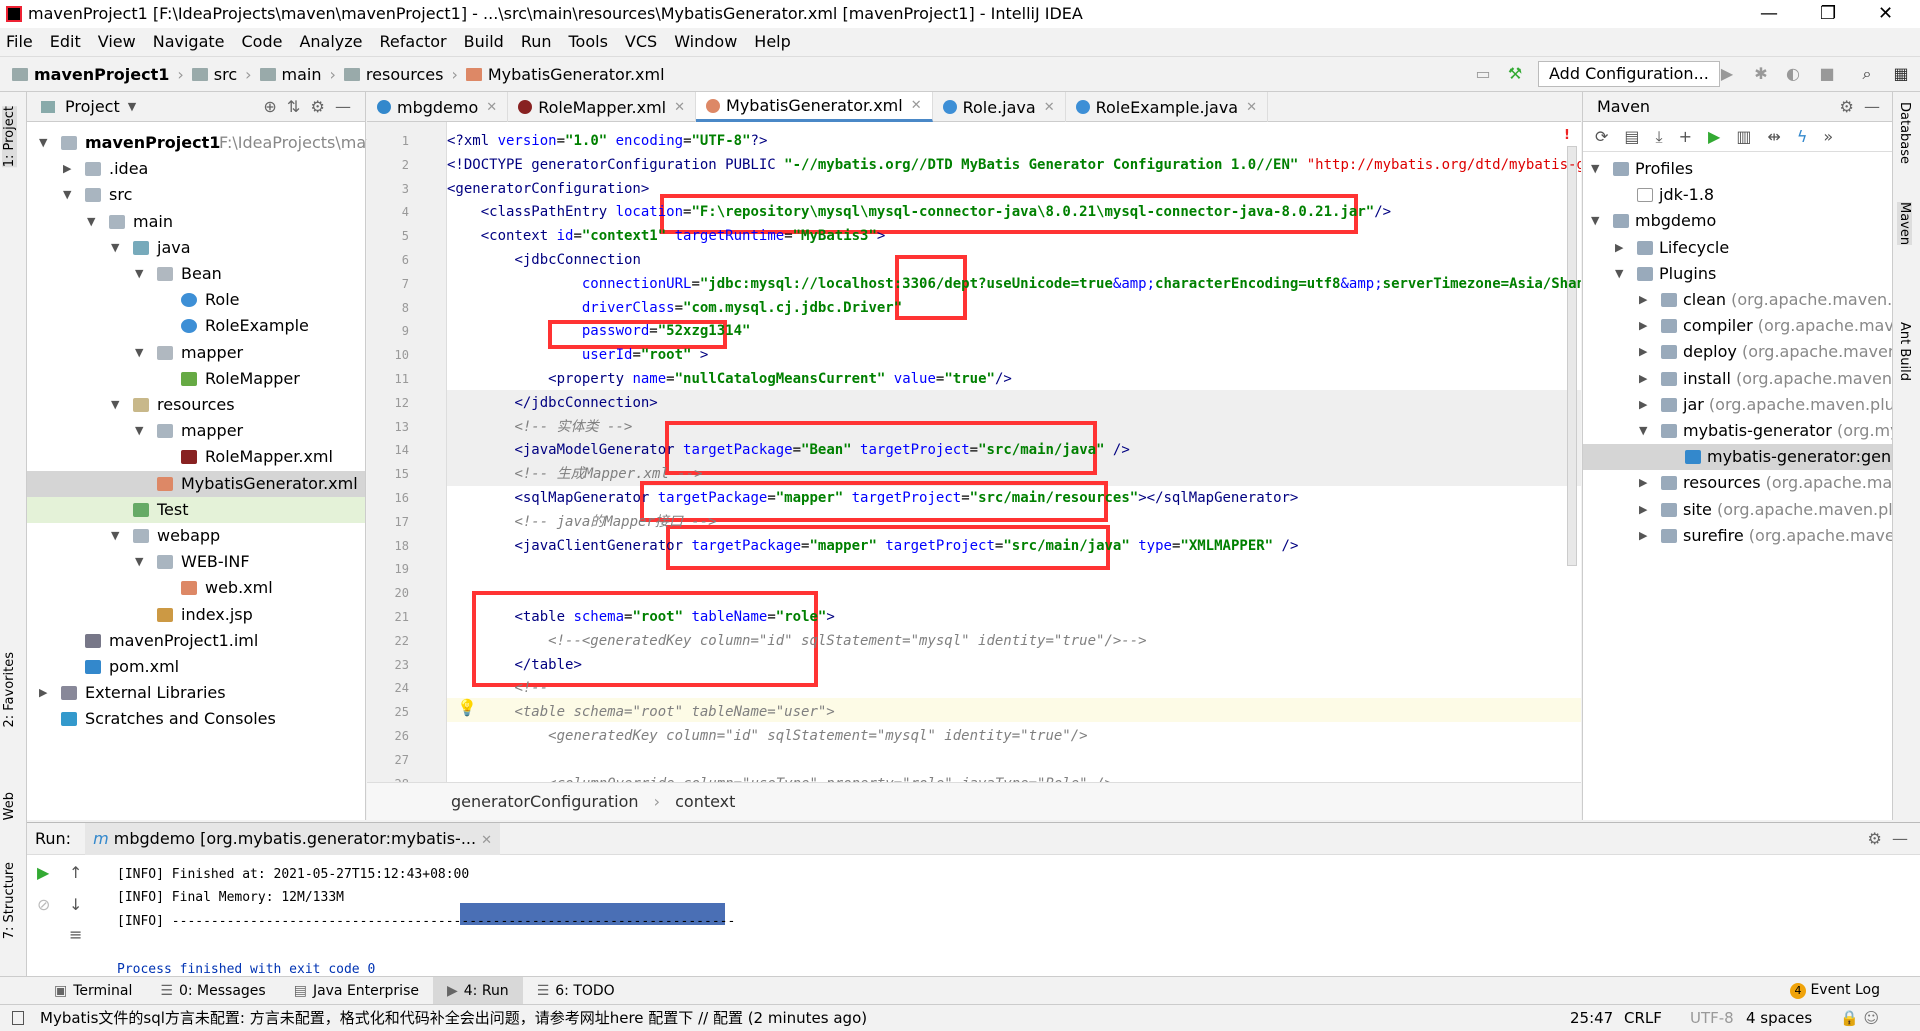 The width and height of the screenshot is (1920, 1031). What do you see at coordinates (196, 222) in the screenshot?
I see `project-tree-item: ▼ main` at bounding box center [196, 222].